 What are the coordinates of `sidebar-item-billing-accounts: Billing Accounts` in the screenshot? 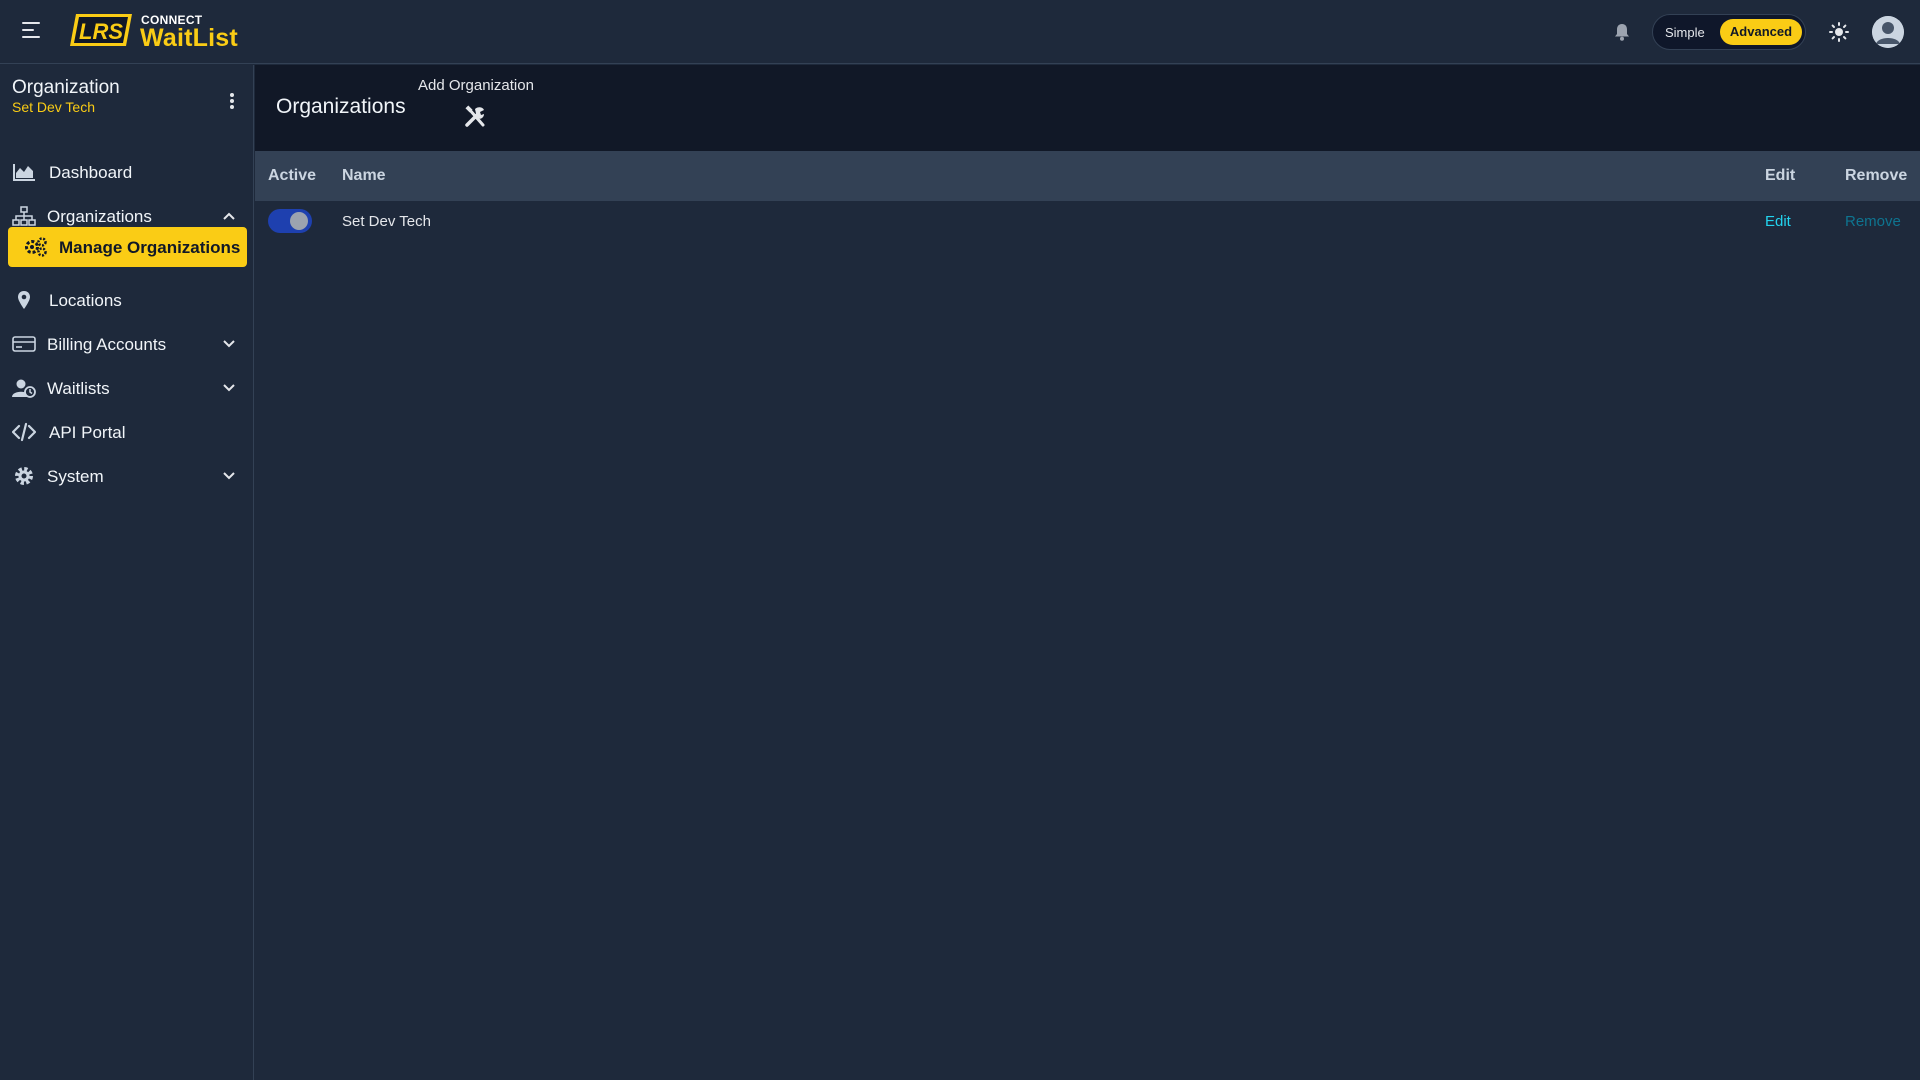 It's located at (127, 344).